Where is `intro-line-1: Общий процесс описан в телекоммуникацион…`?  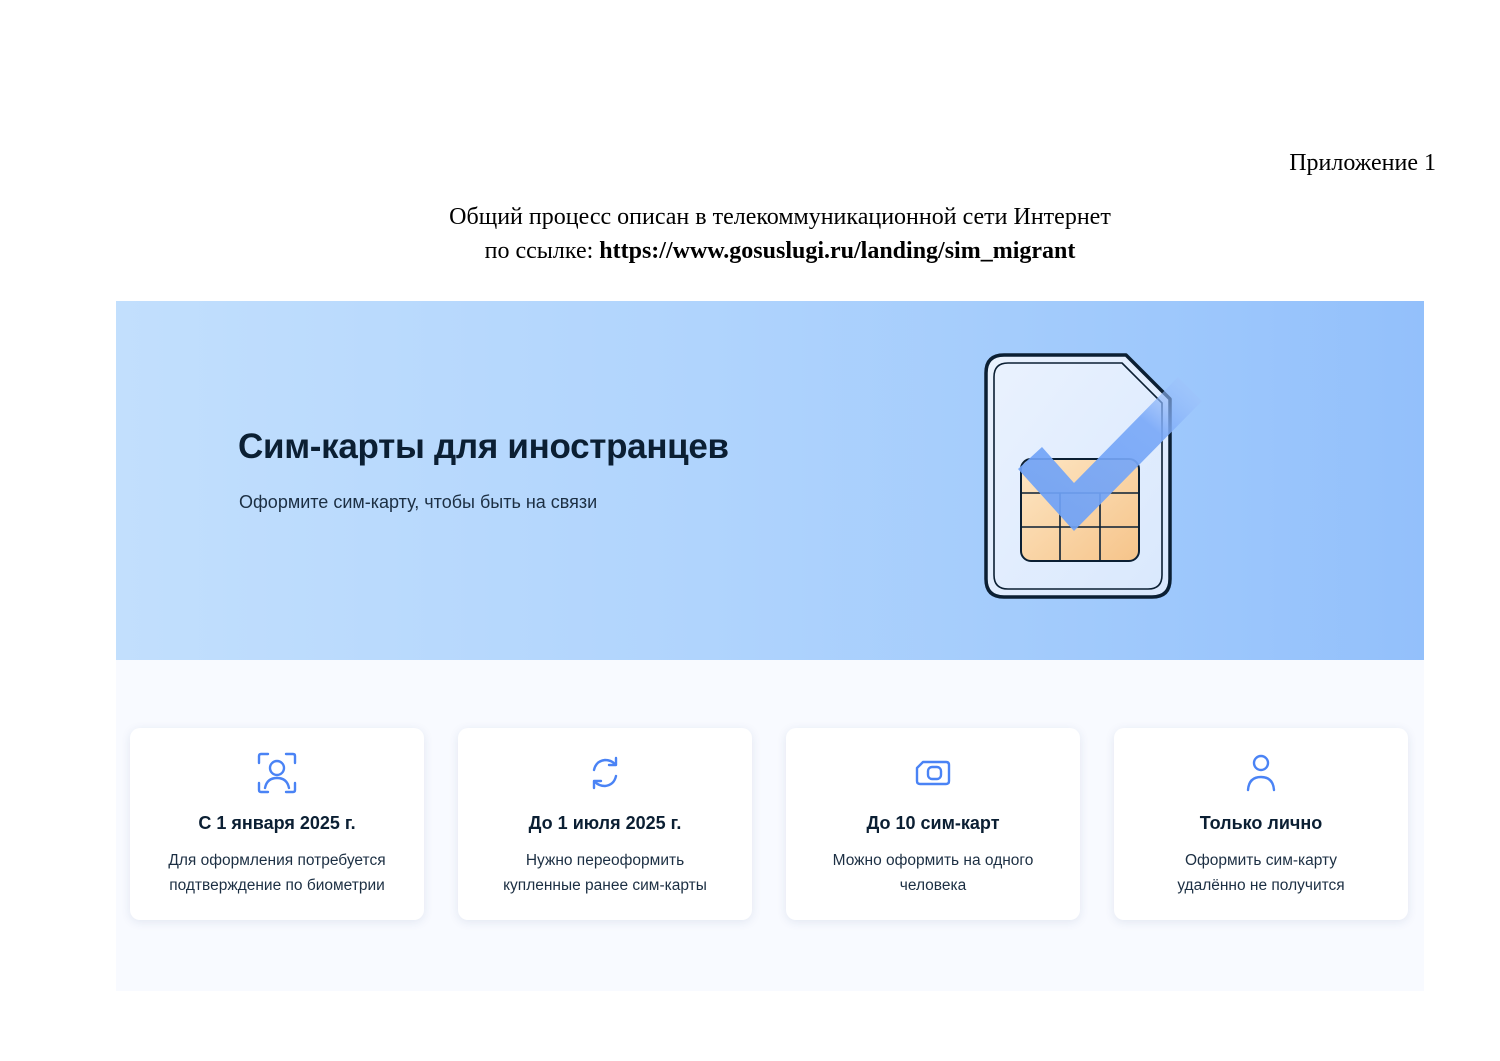
intro-line-1: Общий процесс описан в телекоммуникацион… is located at coordinates (780, 217).